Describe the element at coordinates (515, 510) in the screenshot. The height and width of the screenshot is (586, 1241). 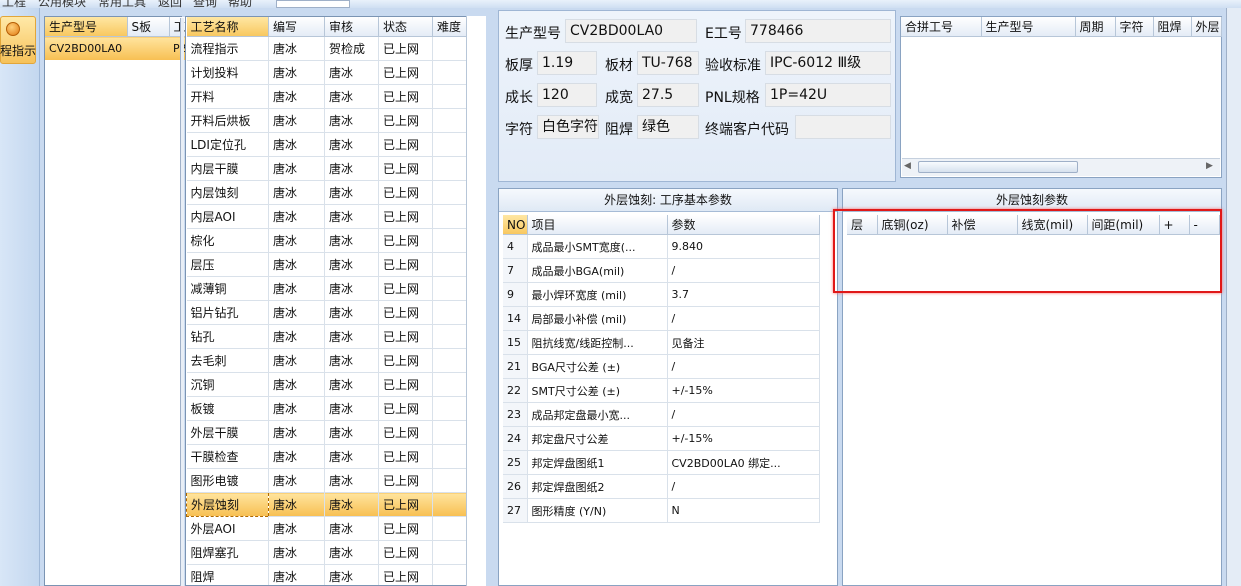
I see `param-no-cell: 27` at that location.